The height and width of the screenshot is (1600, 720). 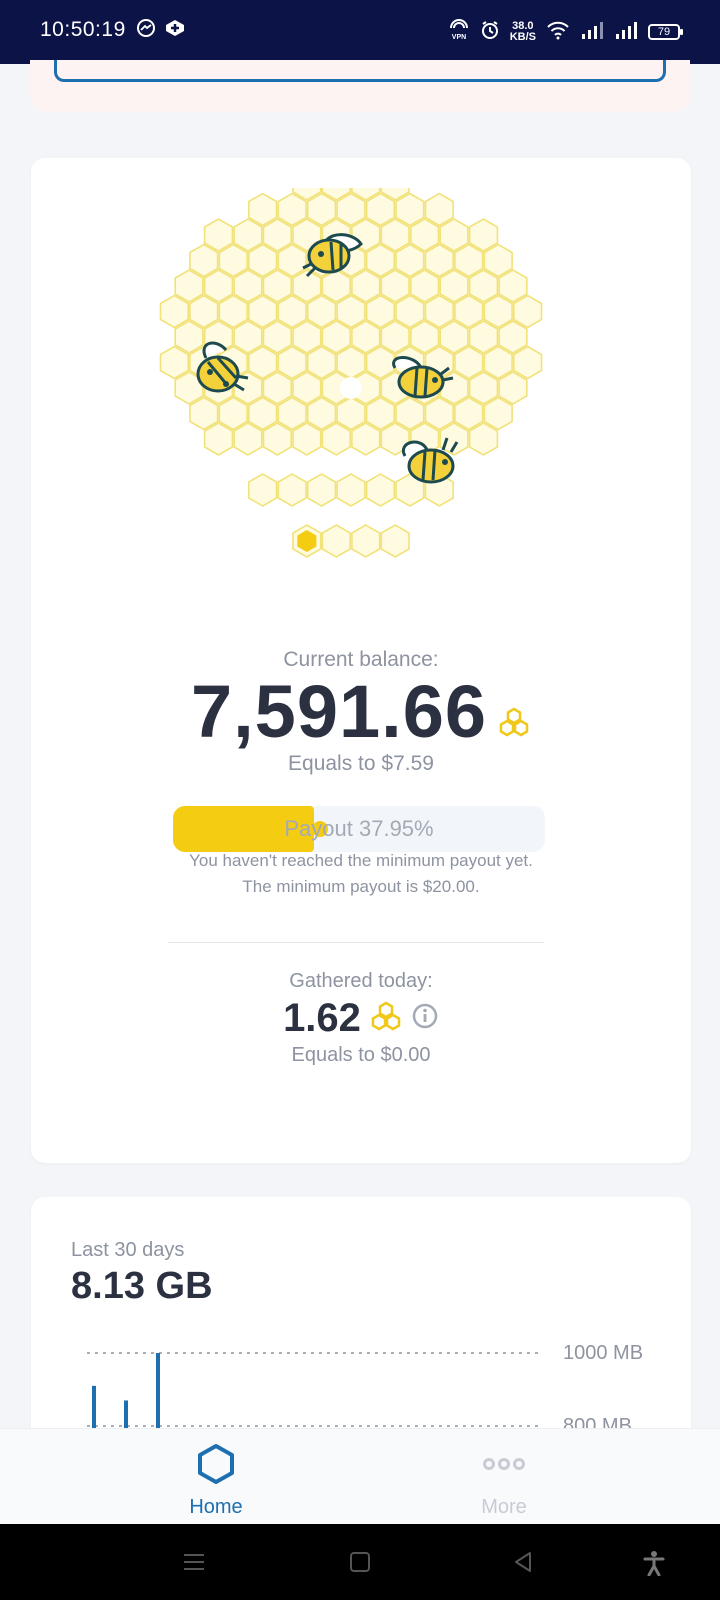 What do you see at coordinates (504, 1481) in the screenshot?
I see `nav-more: More` at bounding box center [504, 1481].